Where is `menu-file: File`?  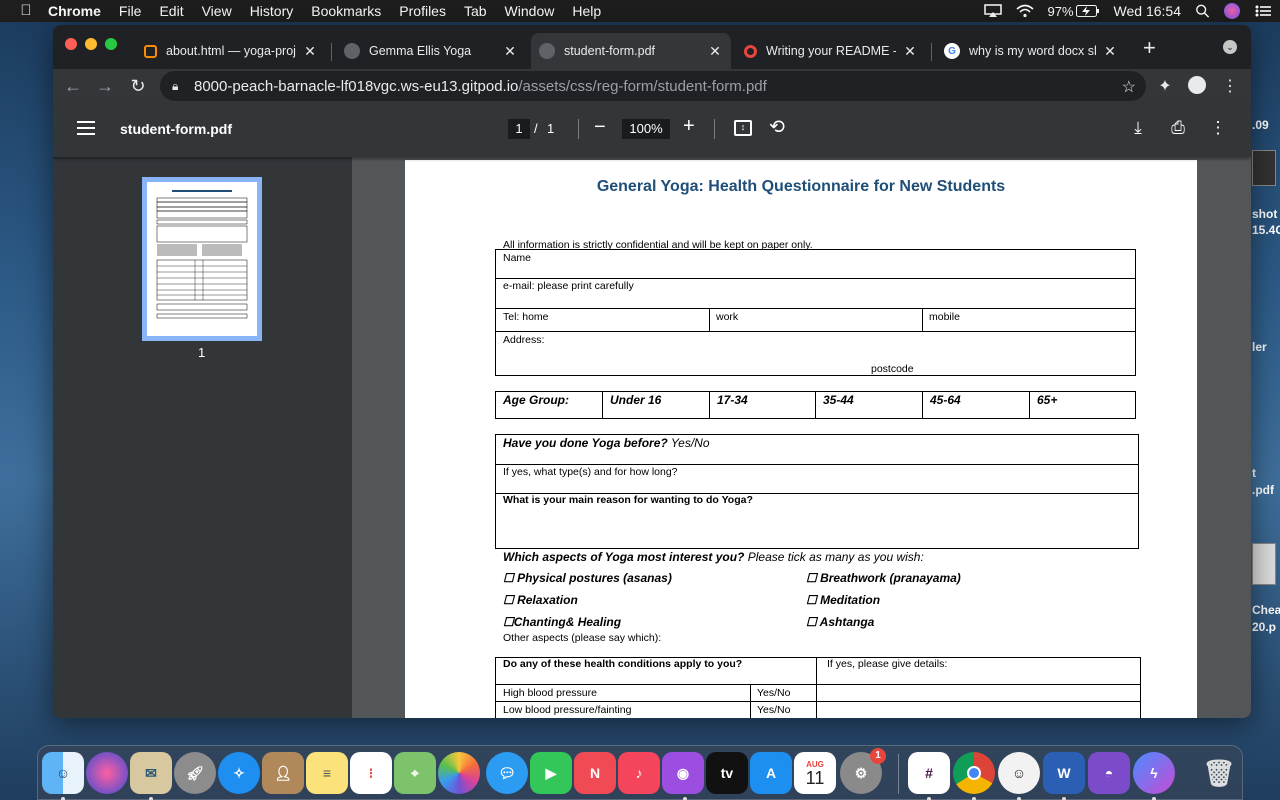 menu-file: File is located at coordinates (130, 11).